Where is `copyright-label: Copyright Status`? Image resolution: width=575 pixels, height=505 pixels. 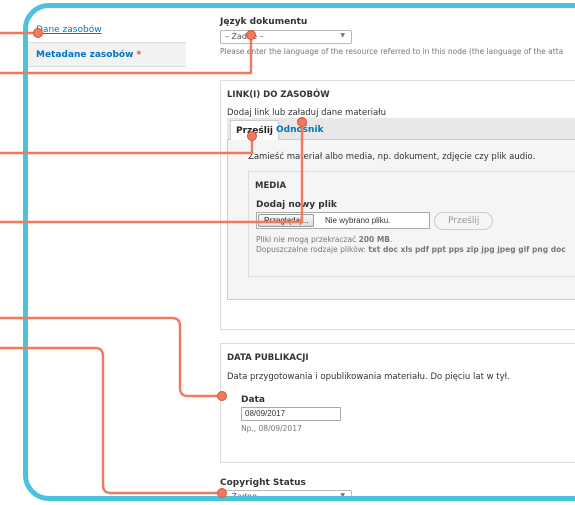
copyright-label: Copyright Status is located at coordinates (263, 483).